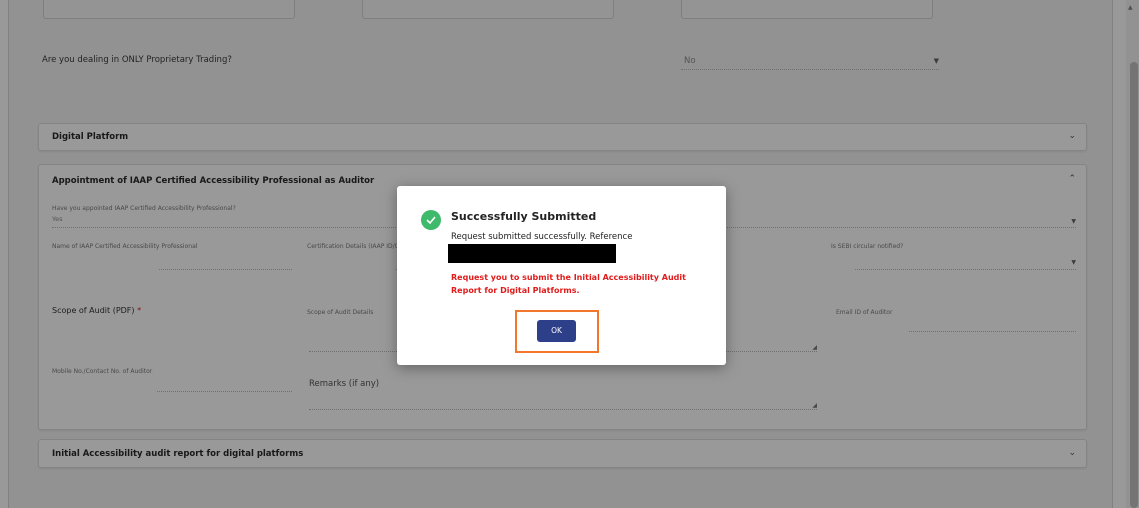  I want to click on ok-button: OK, so click(556, 331).